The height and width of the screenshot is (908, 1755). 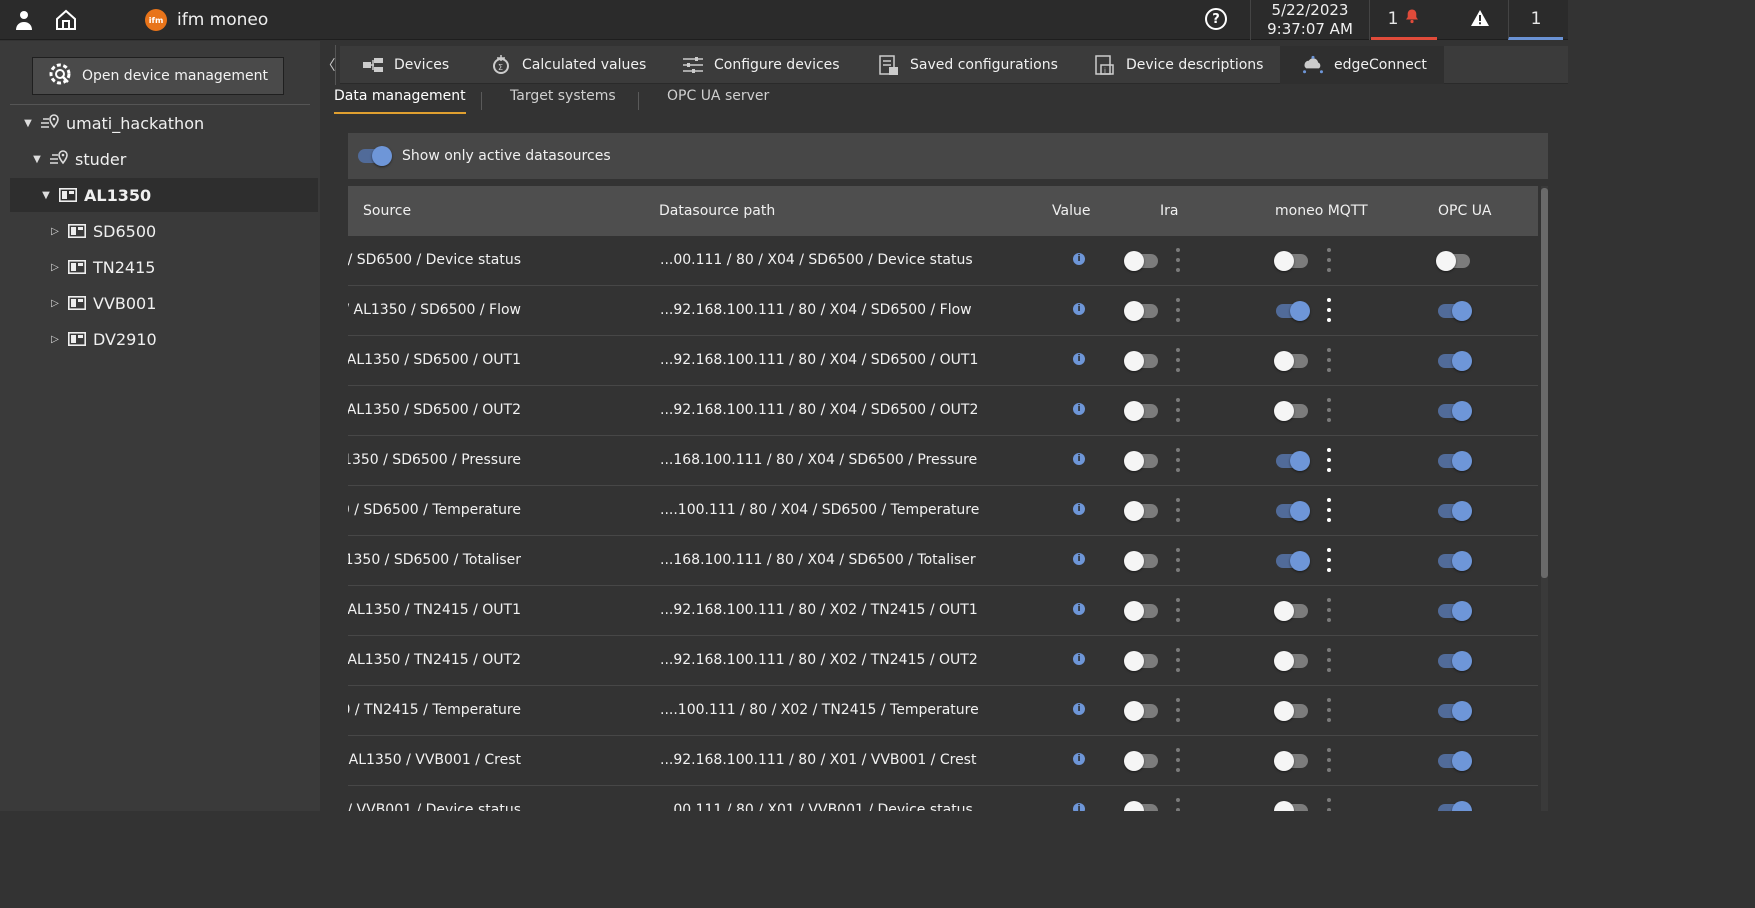 What do you see at coordinates (164, 339) in the screenshot?
I see `tree-item-dv2910: ▷ DV2910` at bounding box center [164, 339].